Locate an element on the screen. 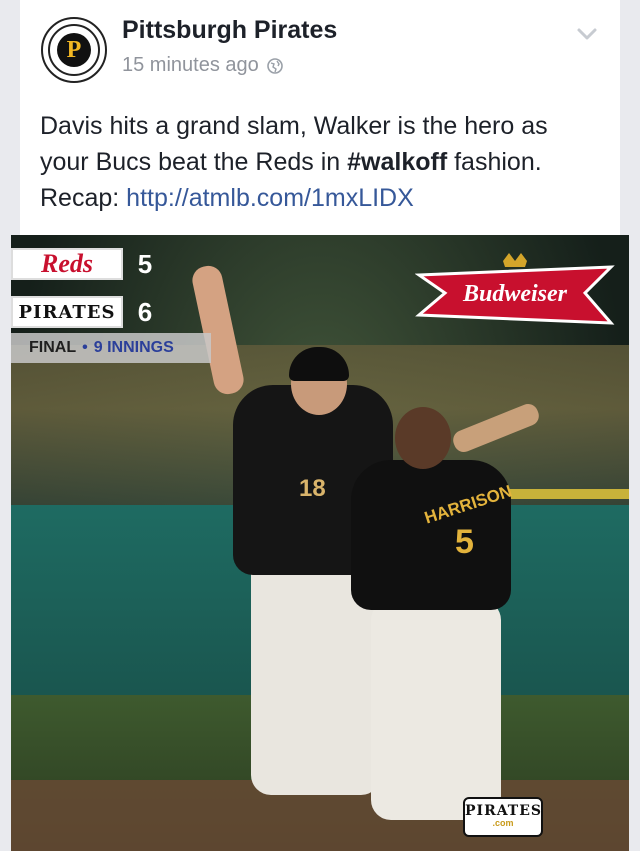  player1-number: 18 is located at coordinates (312, 488).